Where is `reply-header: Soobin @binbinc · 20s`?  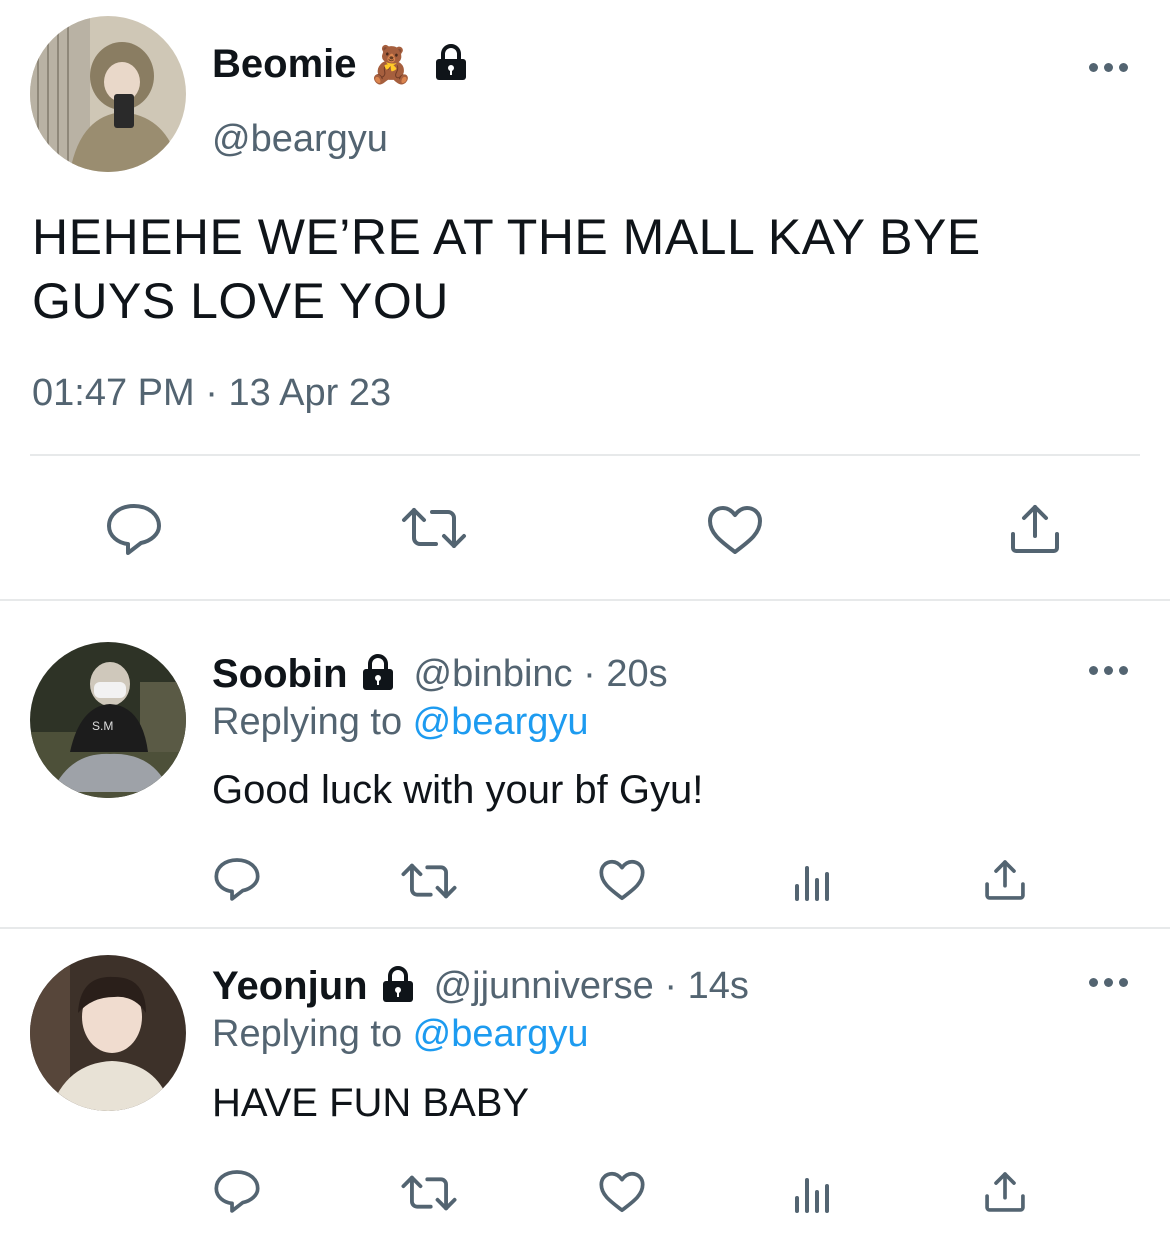
reply-header: Soobin @binbinc · 20s is located at coordinates (440, 674).